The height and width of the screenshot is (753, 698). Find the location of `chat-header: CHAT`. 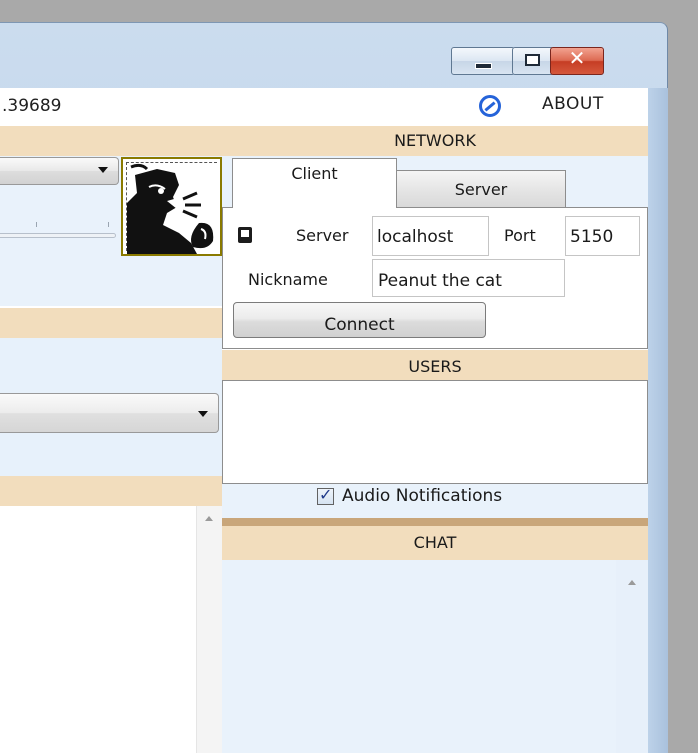

chat-header: CHAT is located at coordinates (435, 543).